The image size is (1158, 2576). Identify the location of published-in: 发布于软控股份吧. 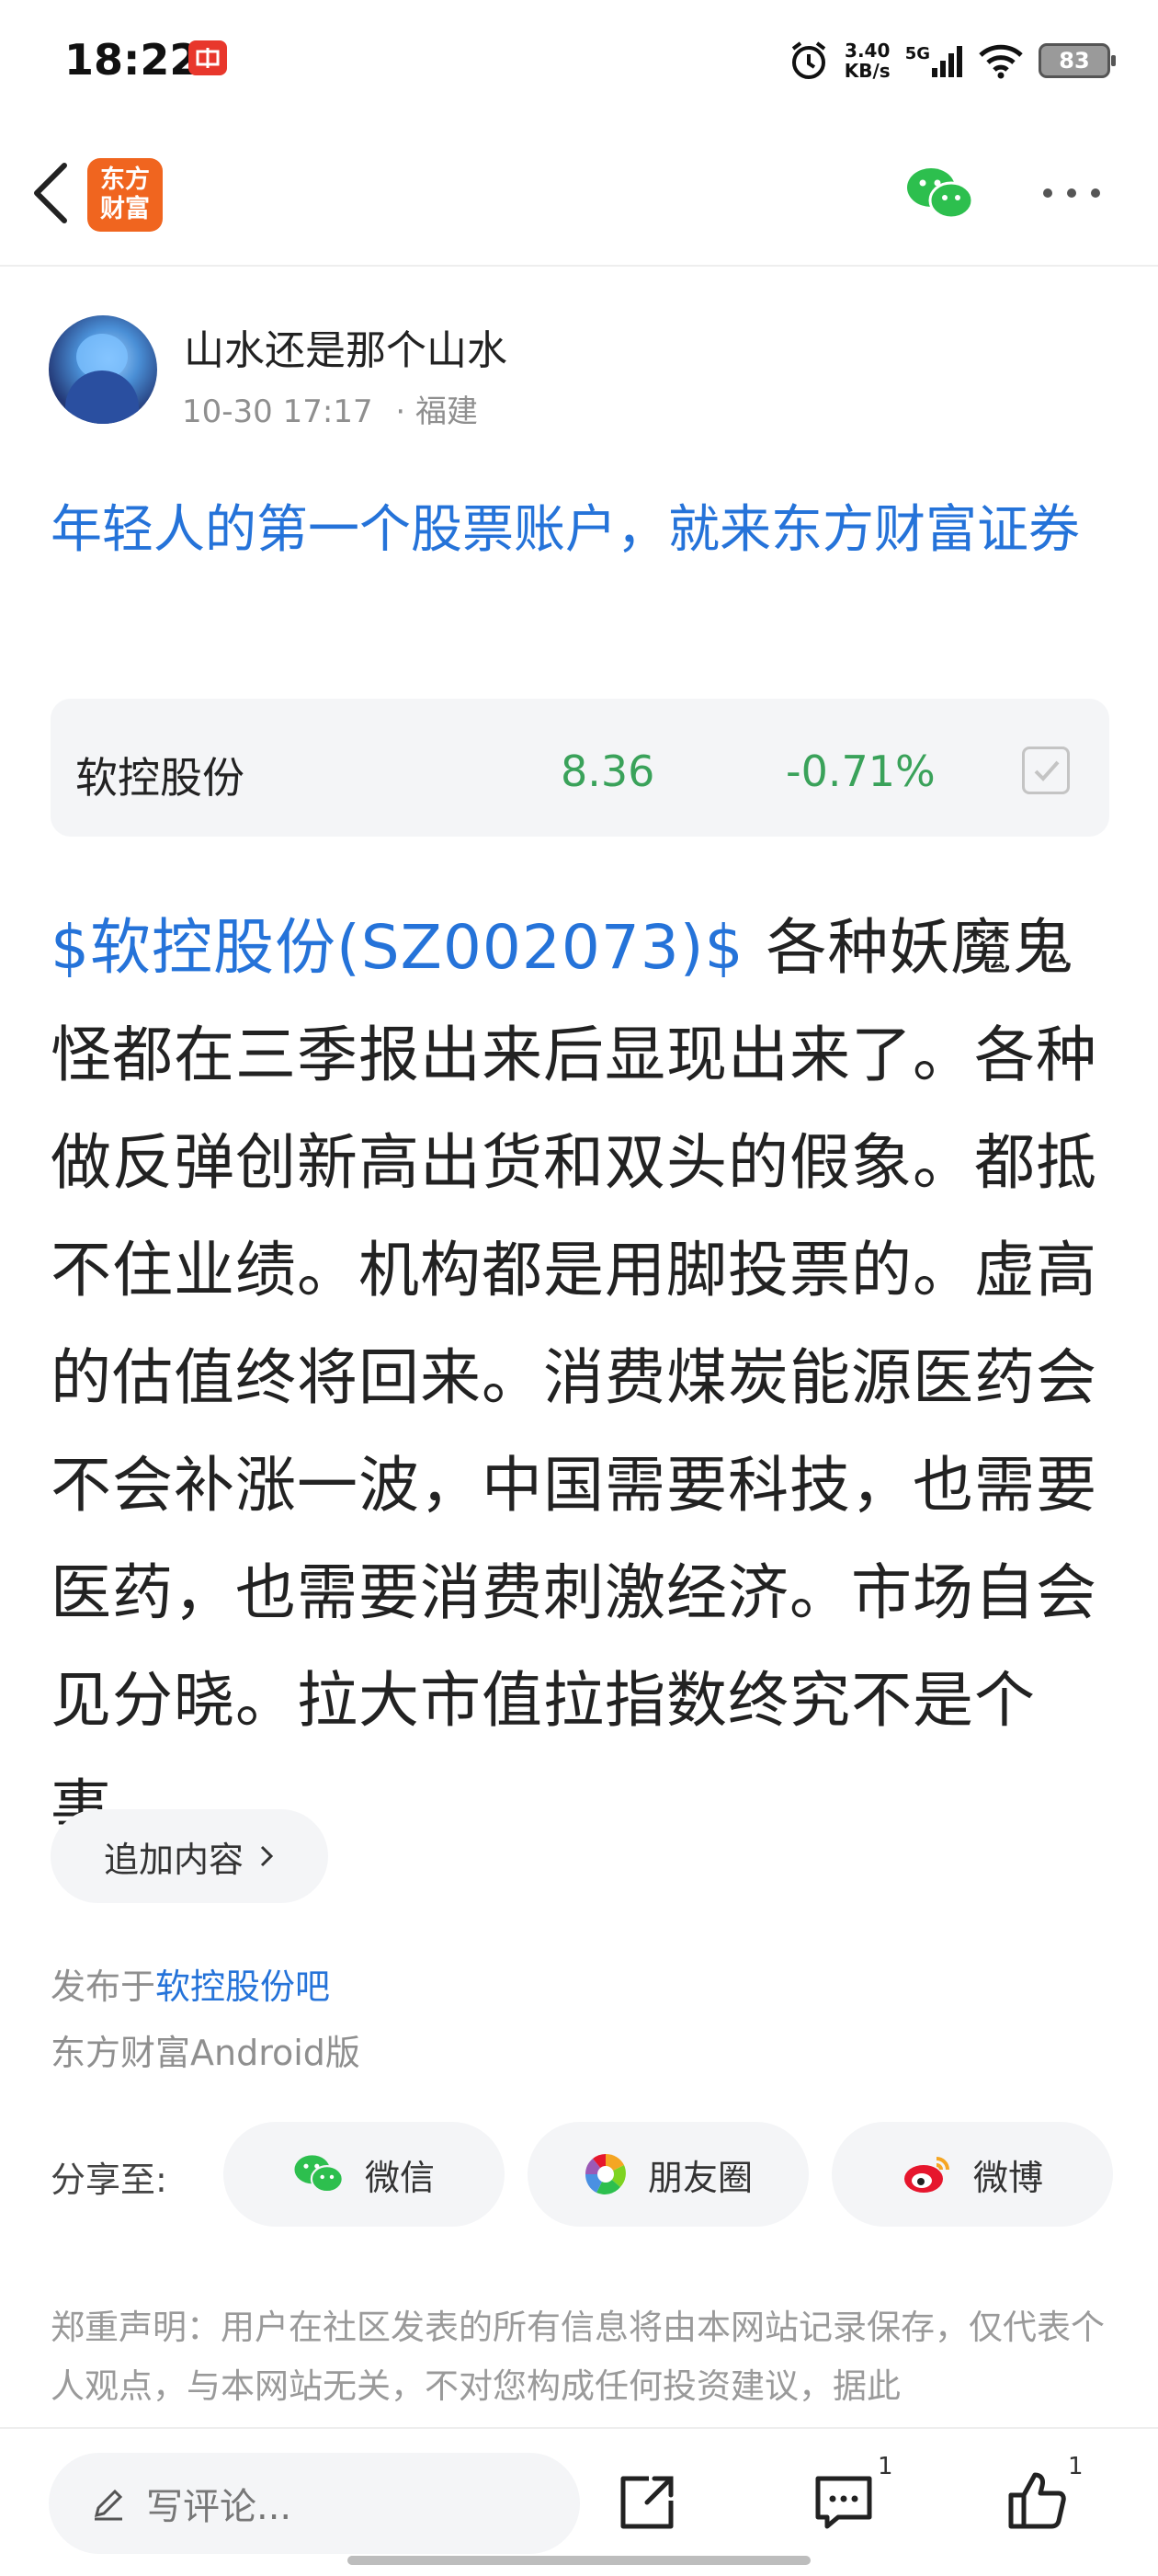
(190, 1983).